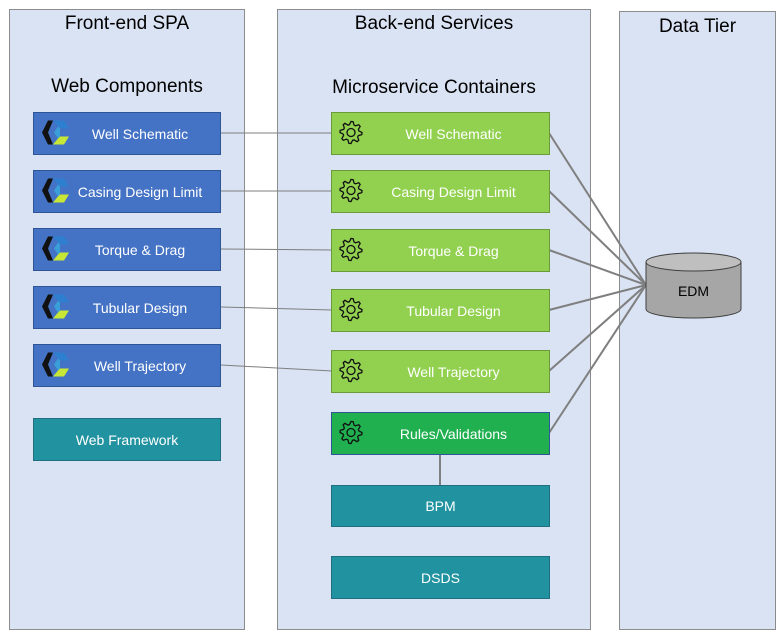 The height and width of the screenshot is (636, 779). I want to click on microservice-box: Tubular Design, so click(440, 310).